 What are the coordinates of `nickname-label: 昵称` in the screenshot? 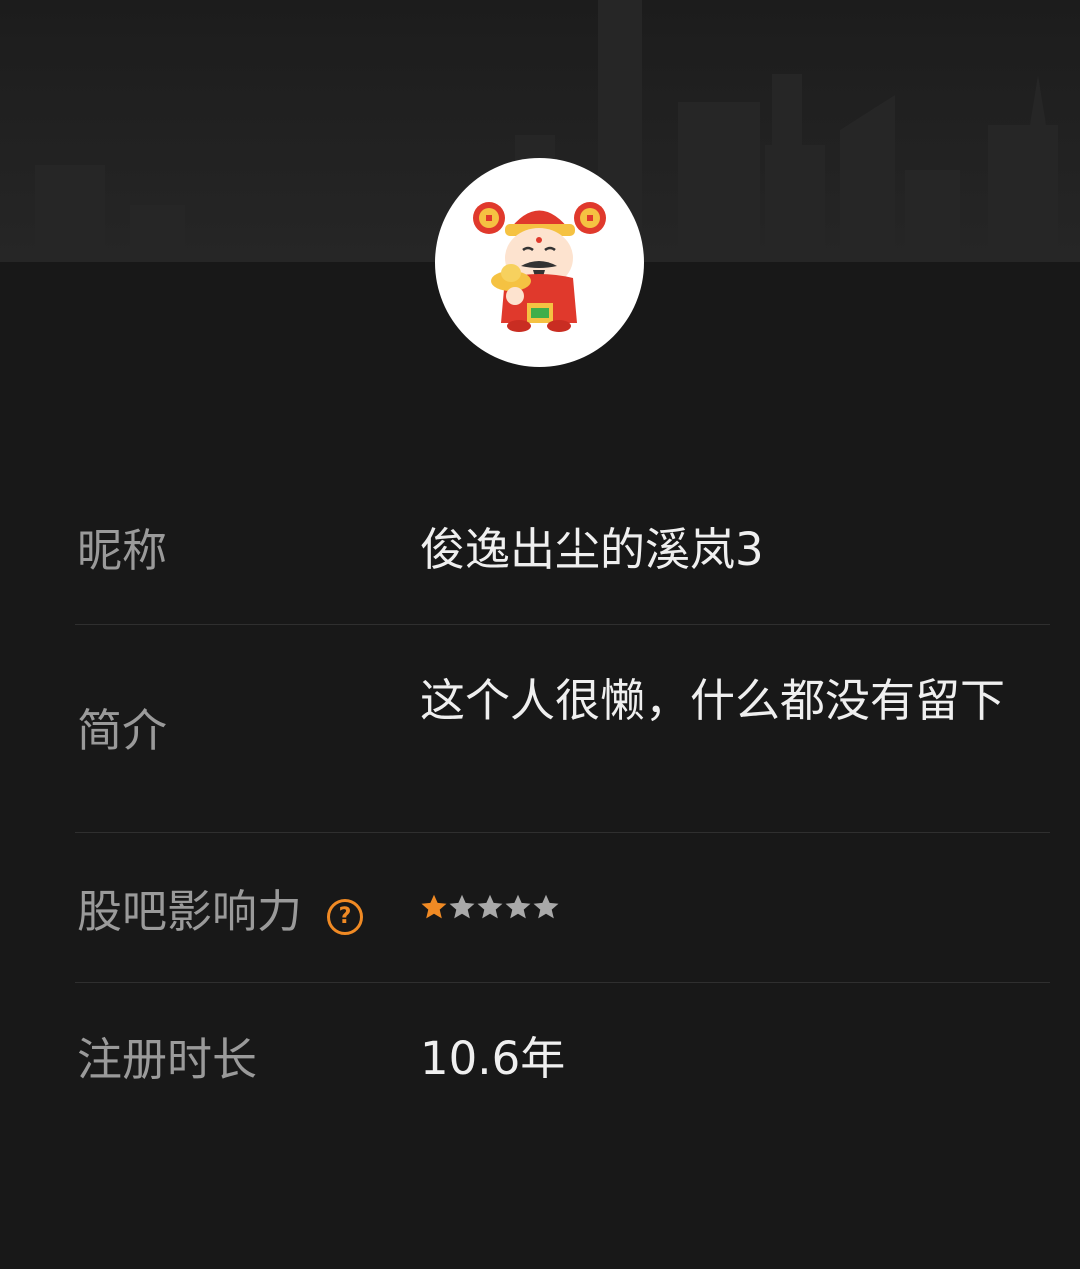 It's located at (122, 550).